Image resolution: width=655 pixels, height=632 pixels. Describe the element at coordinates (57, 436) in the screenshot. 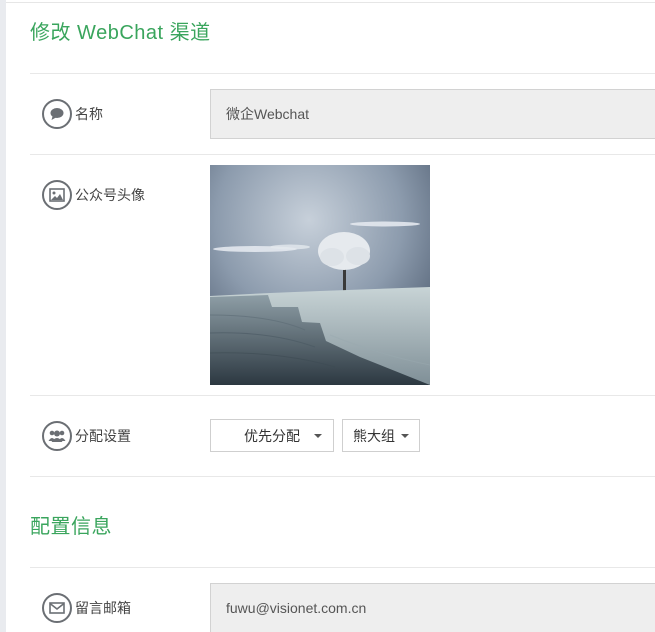

I see `users-icon` at that location.